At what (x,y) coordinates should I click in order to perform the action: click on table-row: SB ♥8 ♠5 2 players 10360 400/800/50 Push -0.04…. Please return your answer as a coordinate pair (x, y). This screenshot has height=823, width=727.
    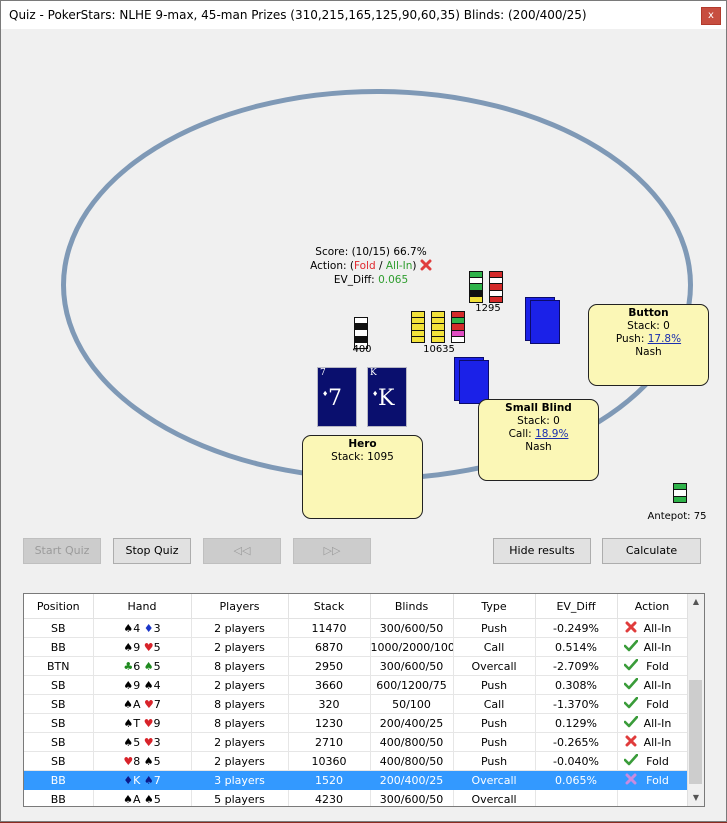
    Looking at the image, I should click on (356, 761).